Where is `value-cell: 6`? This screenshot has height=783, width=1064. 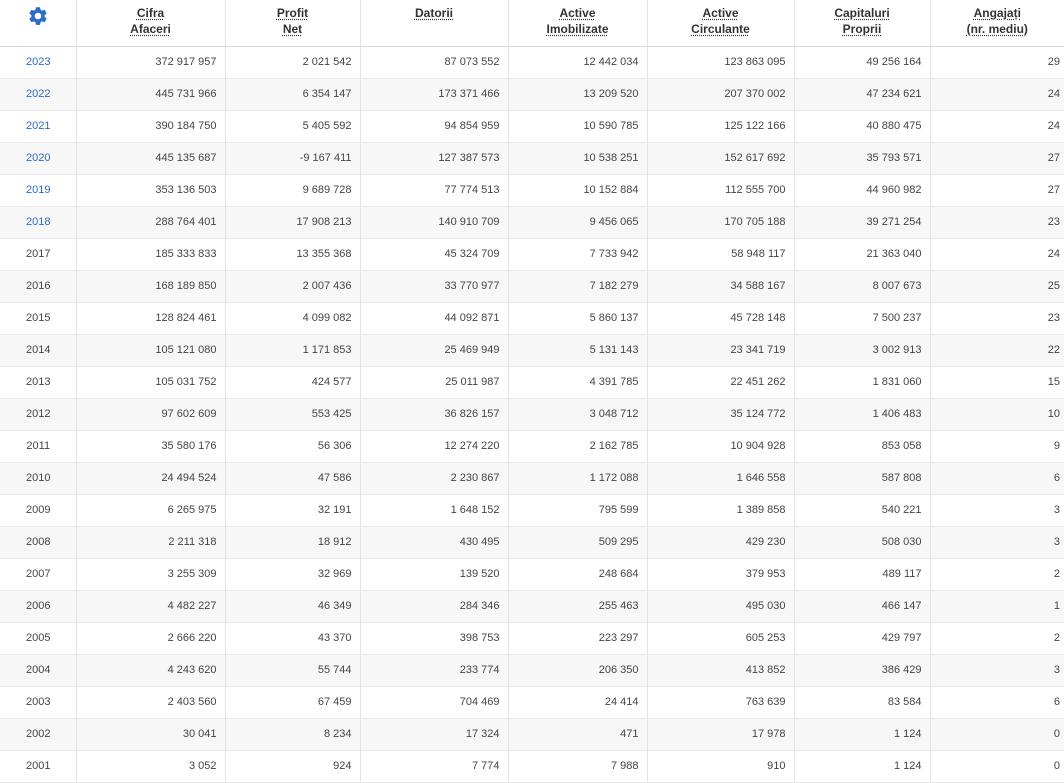
value-cell: 6 is located at coordinates (997, 702).